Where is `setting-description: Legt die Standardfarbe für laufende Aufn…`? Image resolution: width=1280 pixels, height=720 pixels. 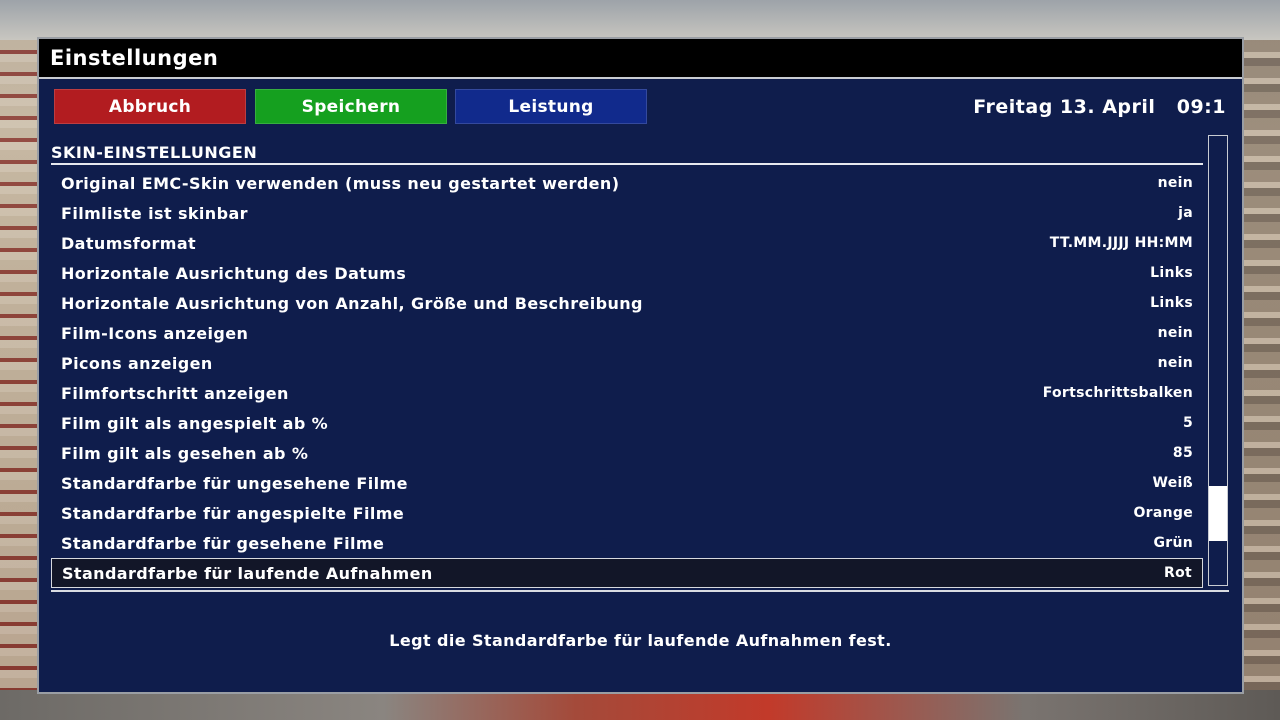
setting-description: Legt die Standardfarbe für laufende Aufn… is located at coordinates (640, 640).